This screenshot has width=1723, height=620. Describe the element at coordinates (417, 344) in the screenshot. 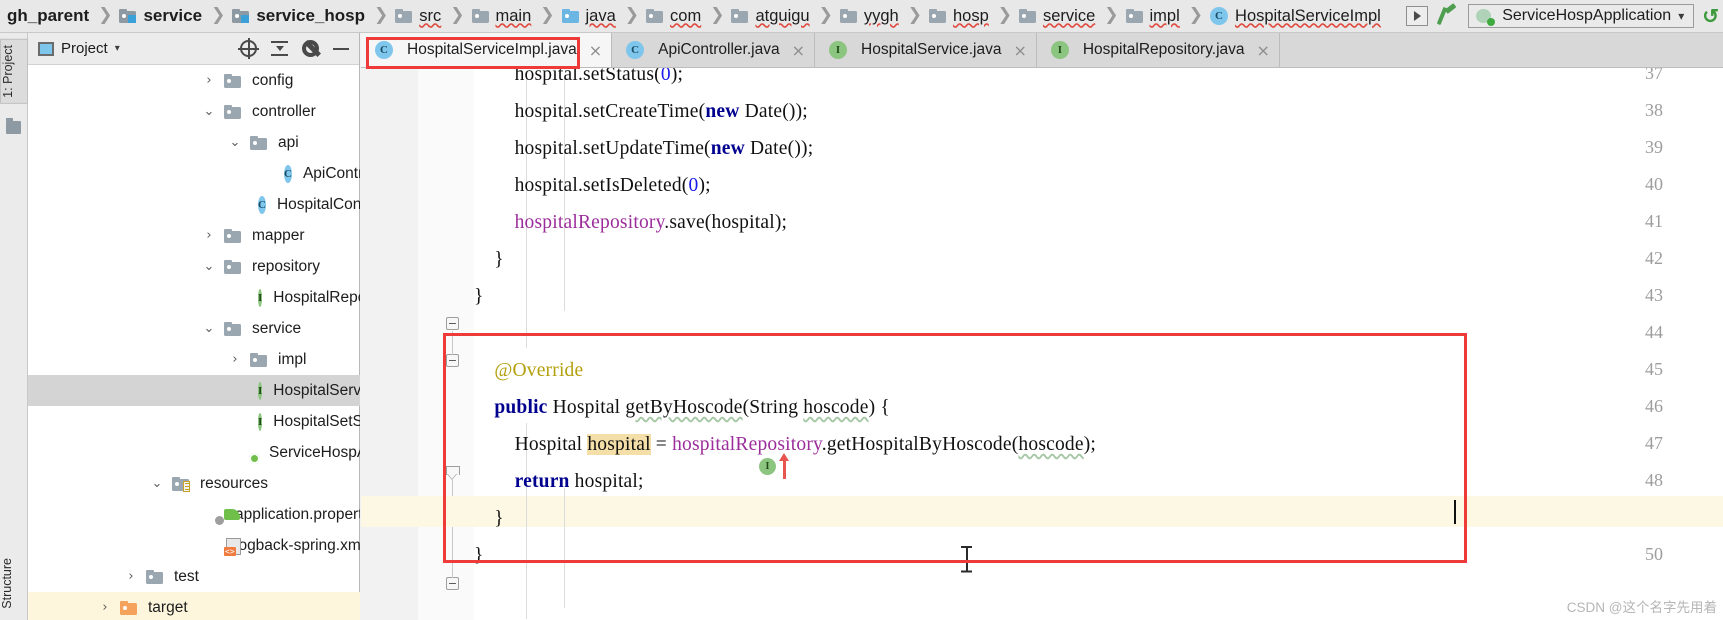

I see `editor-gutter` at that location.